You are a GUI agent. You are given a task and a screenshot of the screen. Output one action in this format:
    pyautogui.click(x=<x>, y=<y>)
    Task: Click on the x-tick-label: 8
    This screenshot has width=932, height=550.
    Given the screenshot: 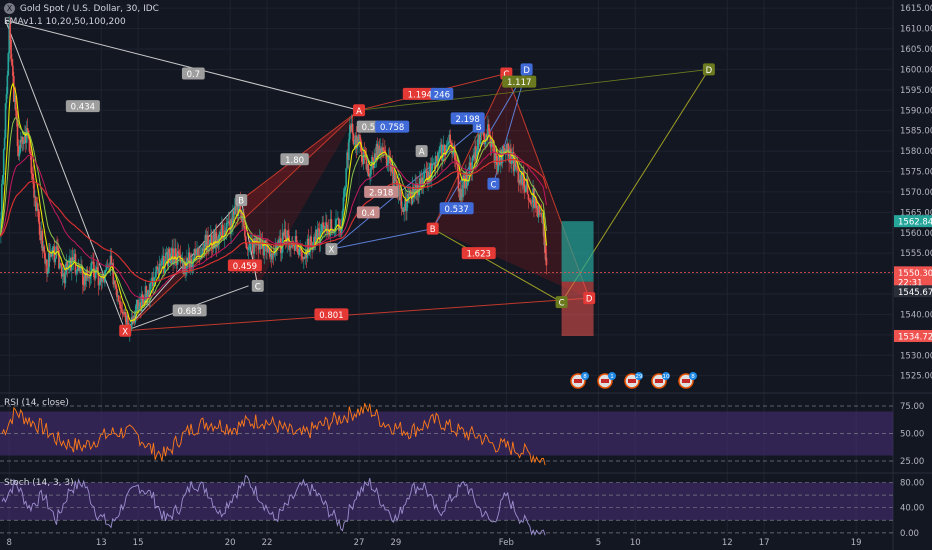 What is the action you would take?
    pyautogui.click(x=8, y=543)
    